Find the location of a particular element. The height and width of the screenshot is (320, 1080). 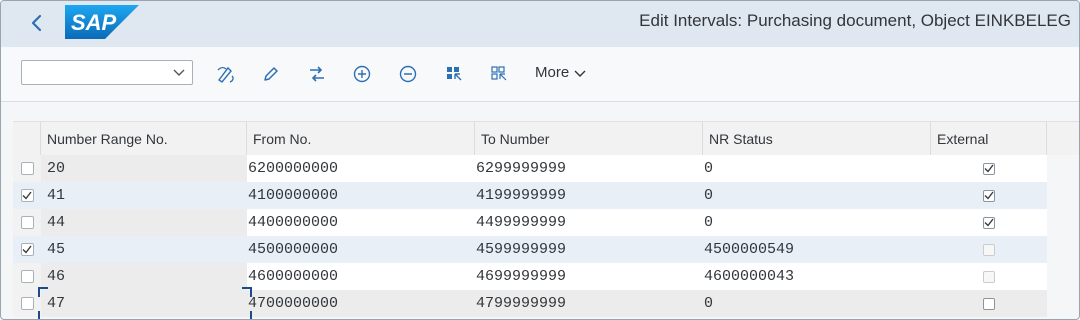

remove-icon is located at coordinates (408, 74).